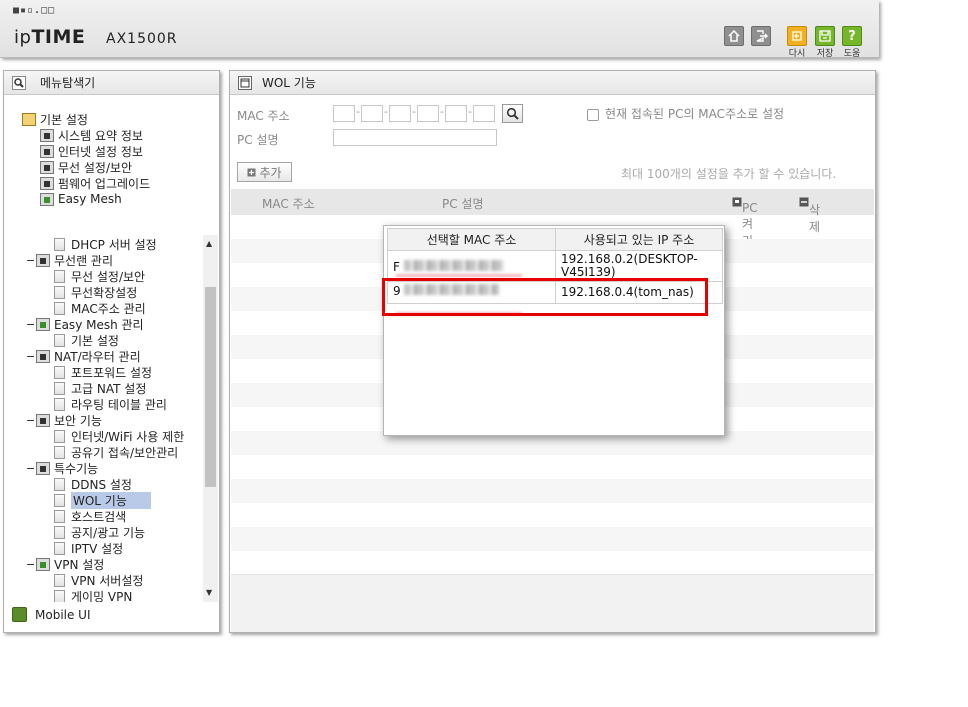 This screenshot has height=707, width=968. Describe the element at coordinates (64, 420) in the screenshot. I see `tree-group-security: − 보안 기능` at that location.